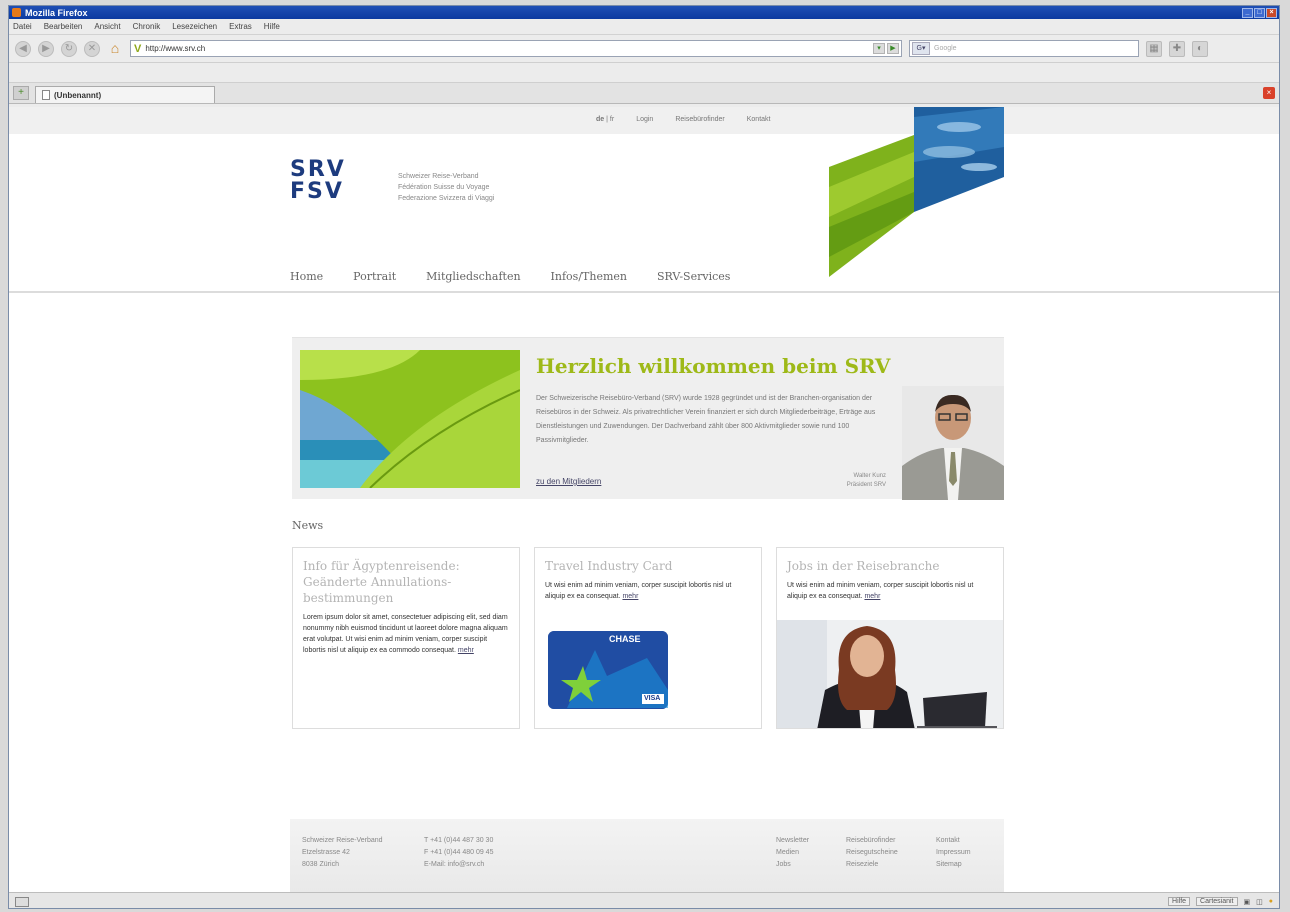 The image size is (1290, 912). What do you see at coordinates (872, 853) in the screenshot?
I see `footer-link-reisegutscheine: Reisegutscheine` at bounding box center [872, 853].